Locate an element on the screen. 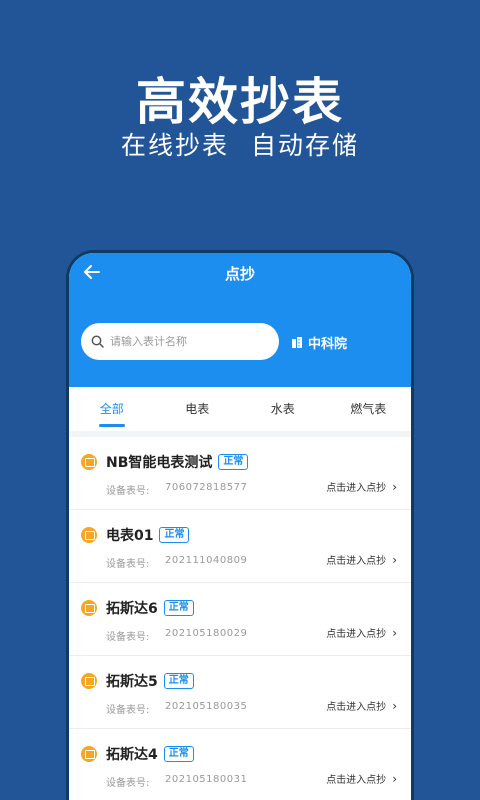  org-label: 中科院 is located at coordinates (328, 344).